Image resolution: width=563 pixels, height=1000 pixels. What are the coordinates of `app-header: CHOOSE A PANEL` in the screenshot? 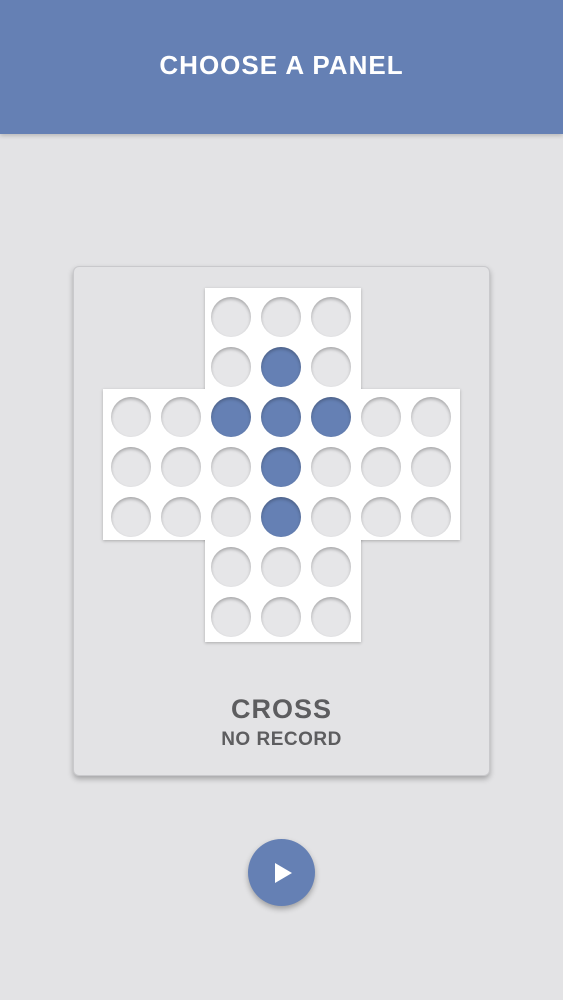 It's located at (281, 67).